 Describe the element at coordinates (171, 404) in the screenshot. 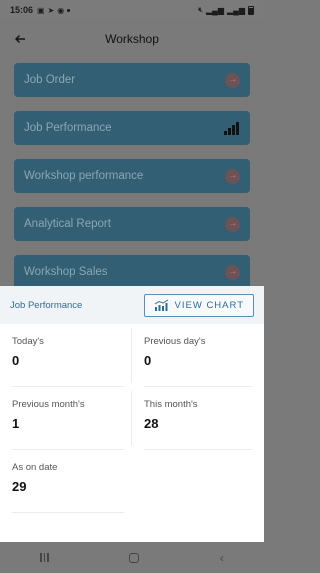

I see `stat-label: This month's` at that location.